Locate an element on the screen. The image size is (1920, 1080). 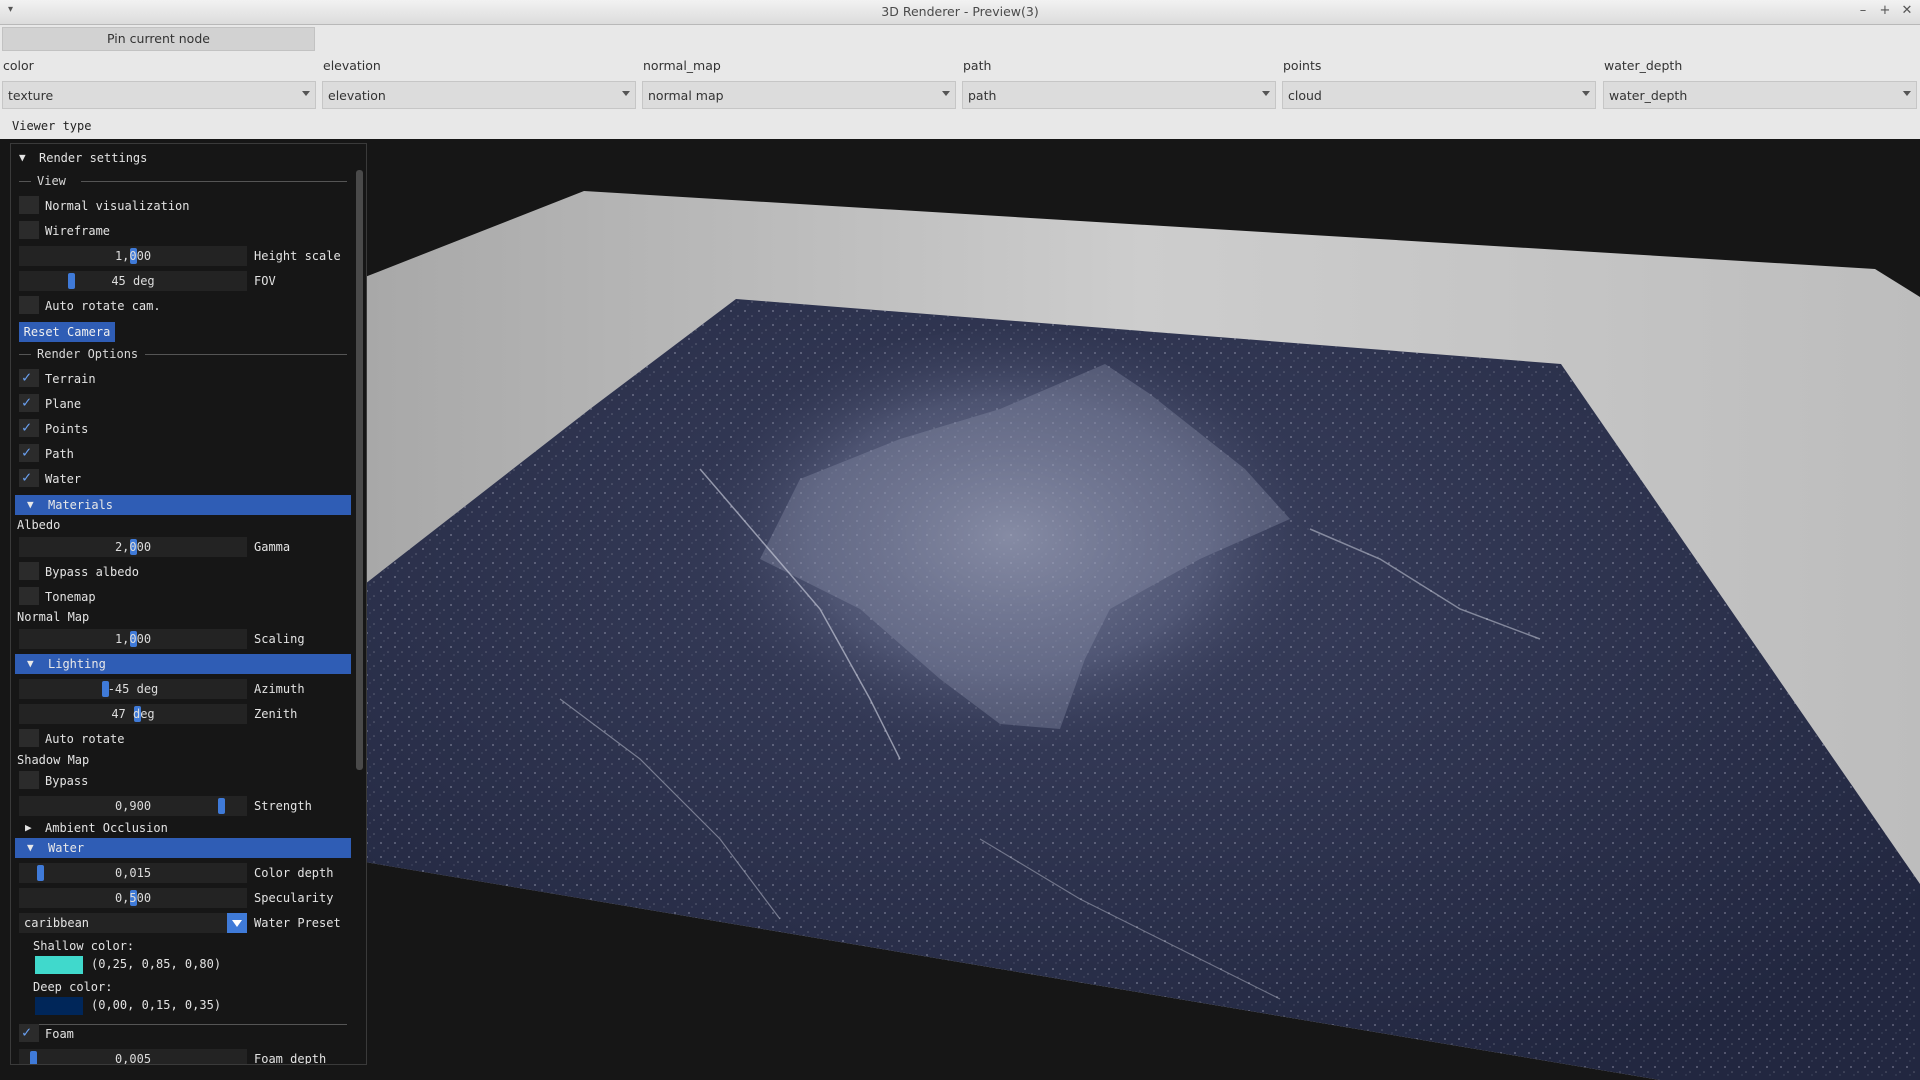
height-scale-slider: 1,000 is located at coordinates (133, 256).